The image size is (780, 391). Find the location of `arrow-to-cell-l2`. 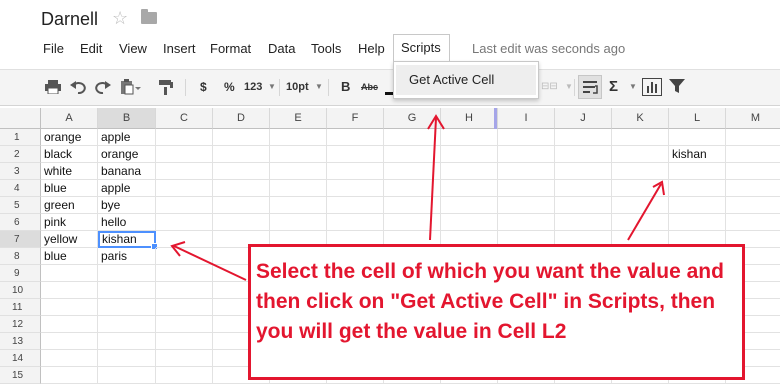

arrow-to-cell-l2 is located at coordinates (644, 212).